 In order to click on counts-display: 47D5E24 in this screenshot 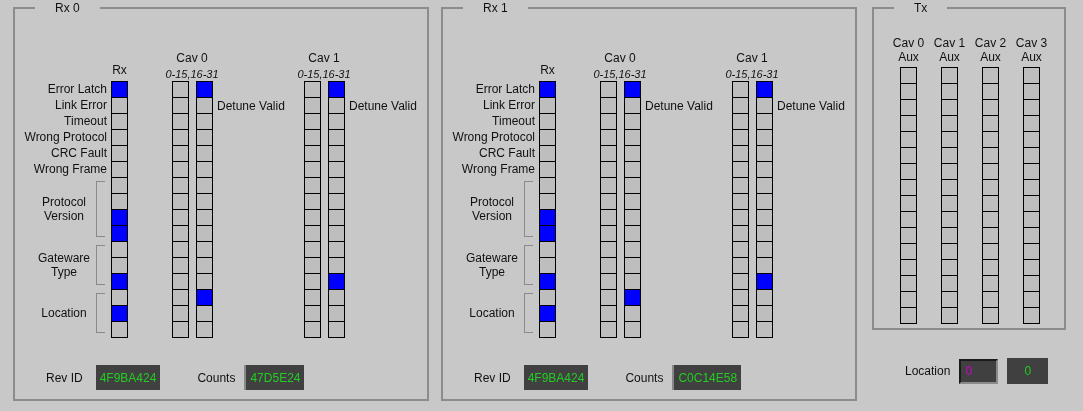, I will do `click(274, 377)`.